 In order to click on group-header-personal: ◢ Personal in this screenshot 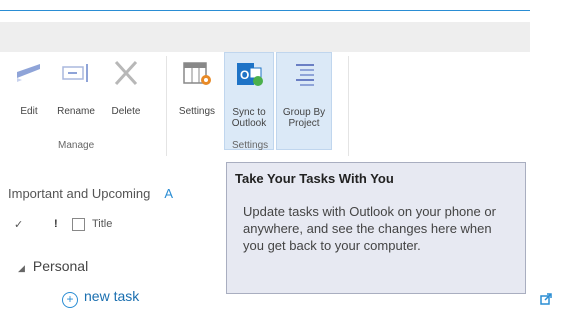, I will do `click(53, 266)`.